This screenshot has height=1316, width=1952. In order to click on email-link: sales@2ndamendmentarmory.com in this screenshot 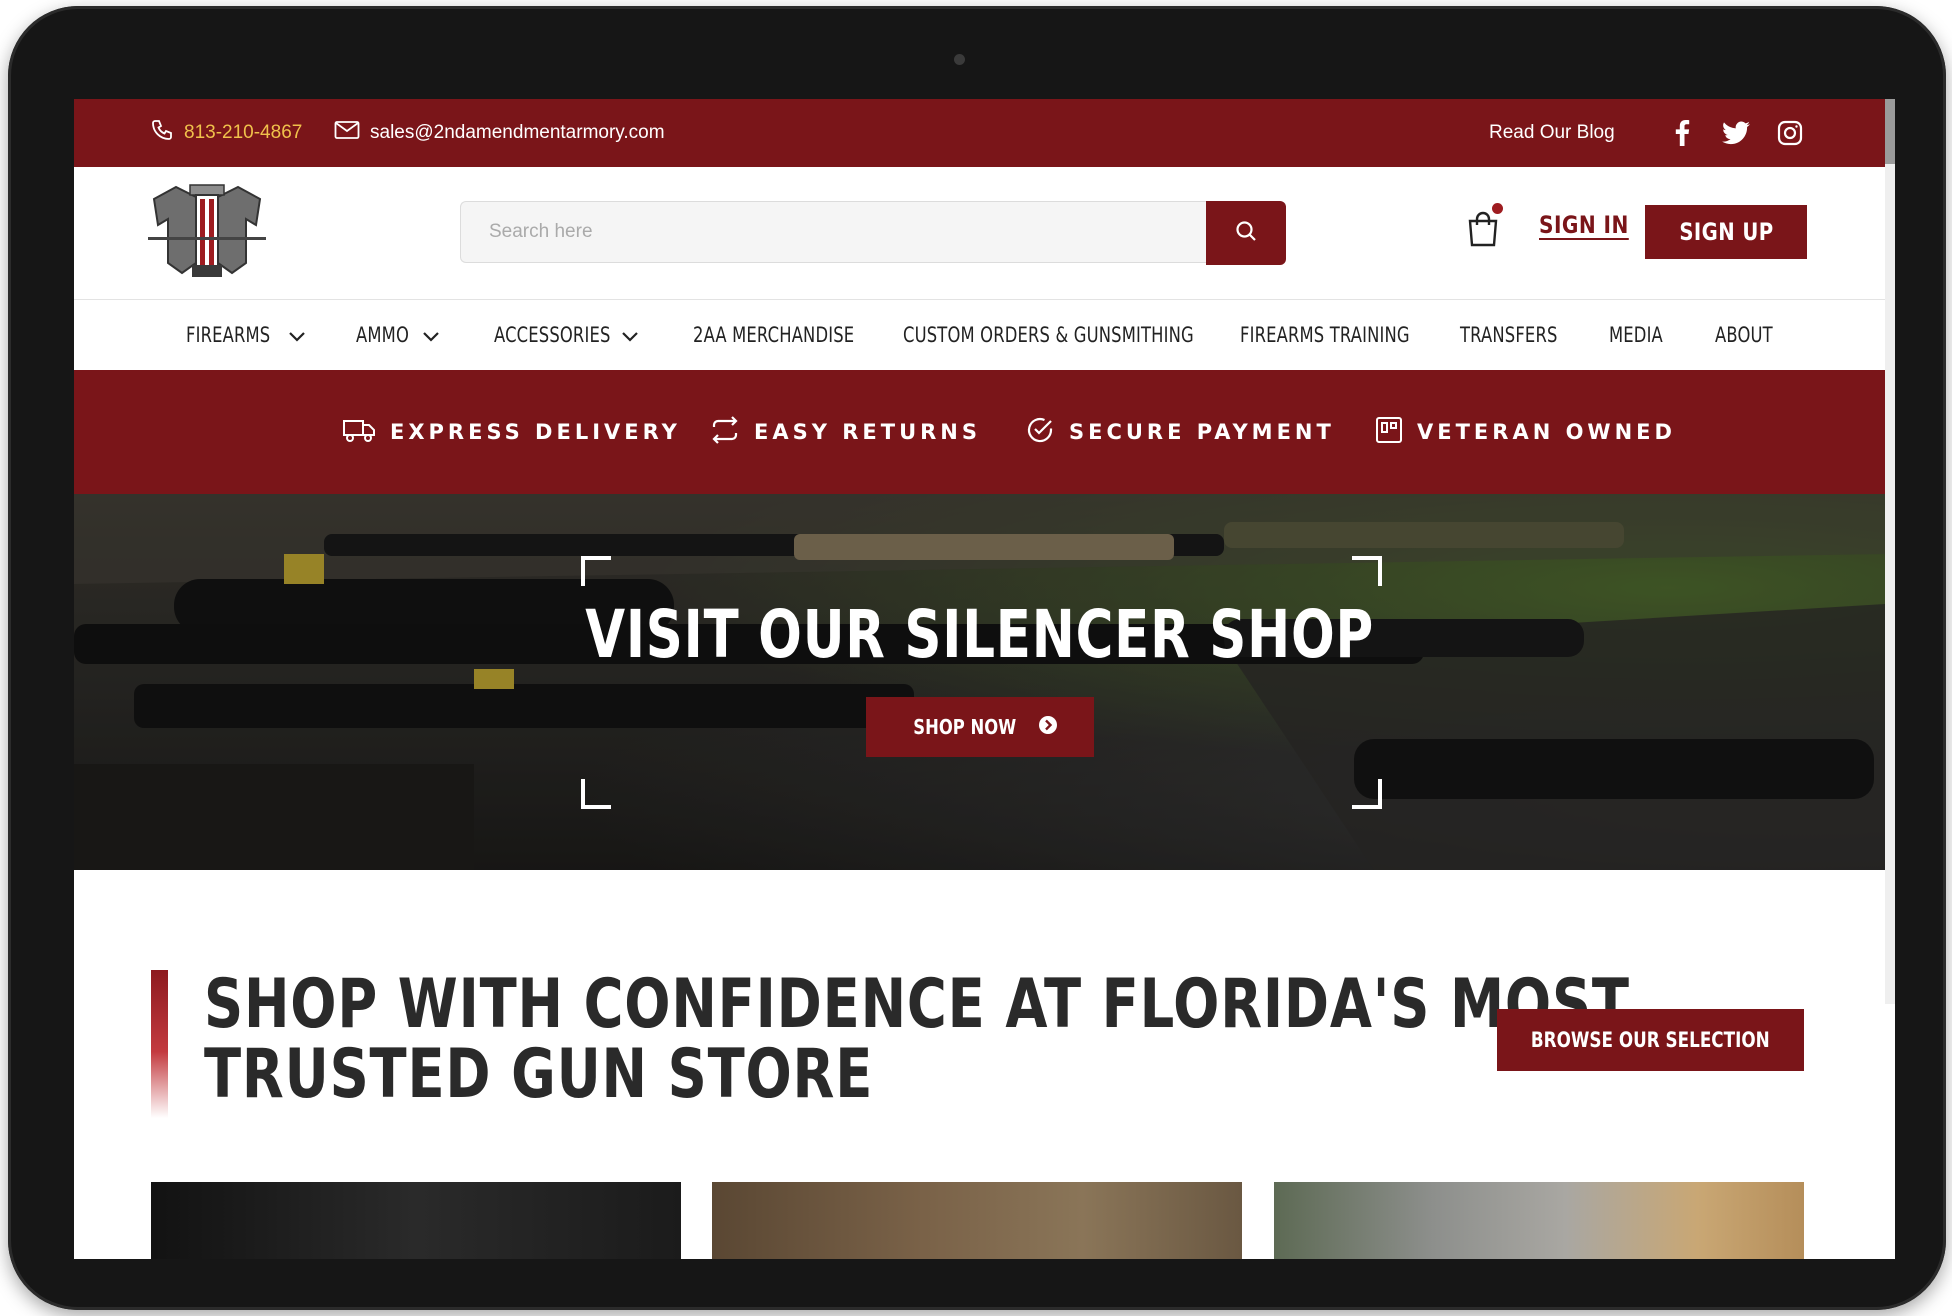, I will do `click(499, 133)`.